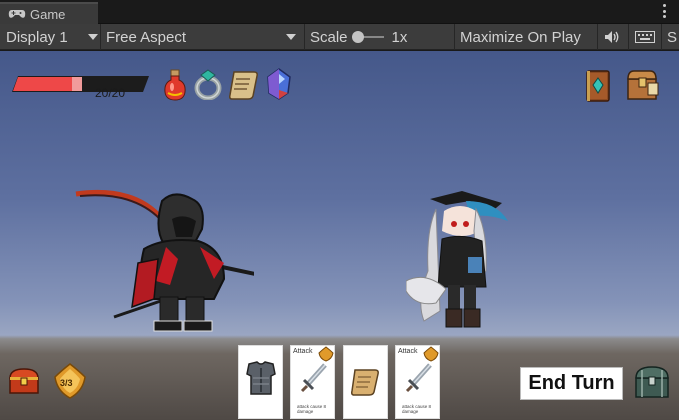 Image resolution: width=679 pixels, height=420 pixels. I want to click on maximize-on-play-toggle: Maximize On Play, so click(520, 37).